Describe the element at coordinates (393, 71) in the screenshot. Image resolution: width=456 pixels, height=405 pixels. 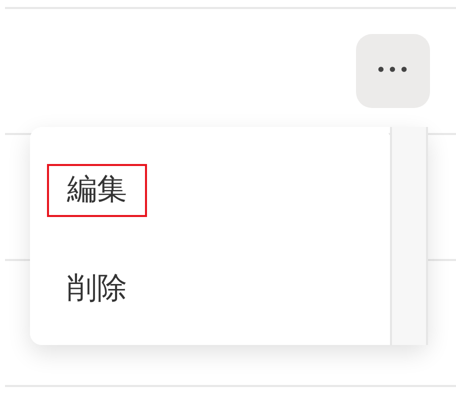
I see `more-button: •••` at that location.